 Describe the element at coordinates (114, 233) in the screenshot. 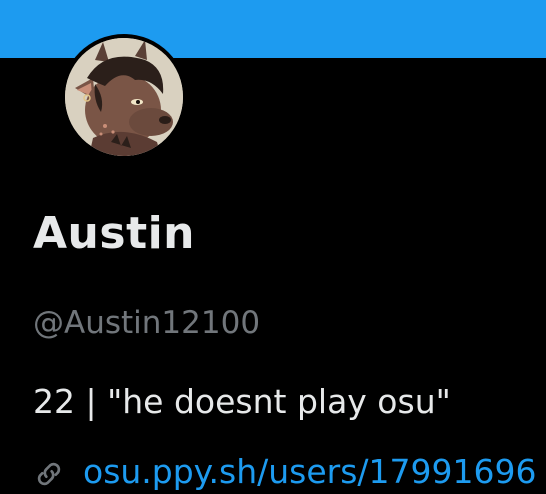

I see `display-name: Austin` at that location.